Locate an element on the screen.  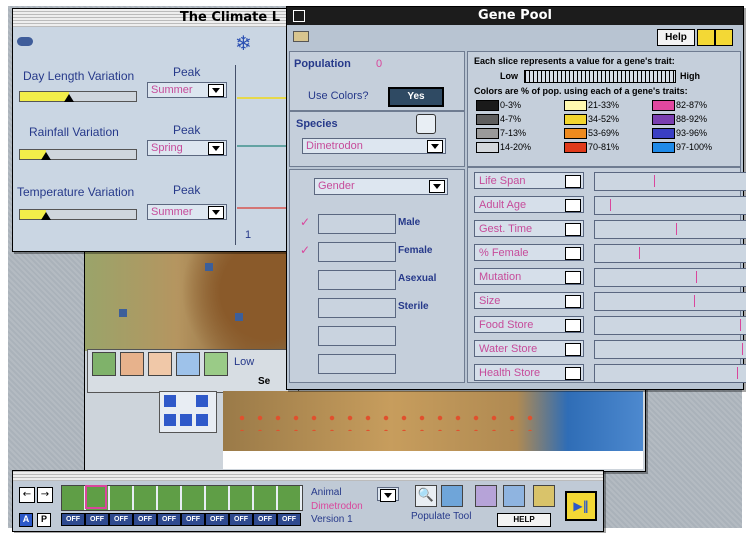
legend-label: 82-87% is located at coordinates (692, 105).